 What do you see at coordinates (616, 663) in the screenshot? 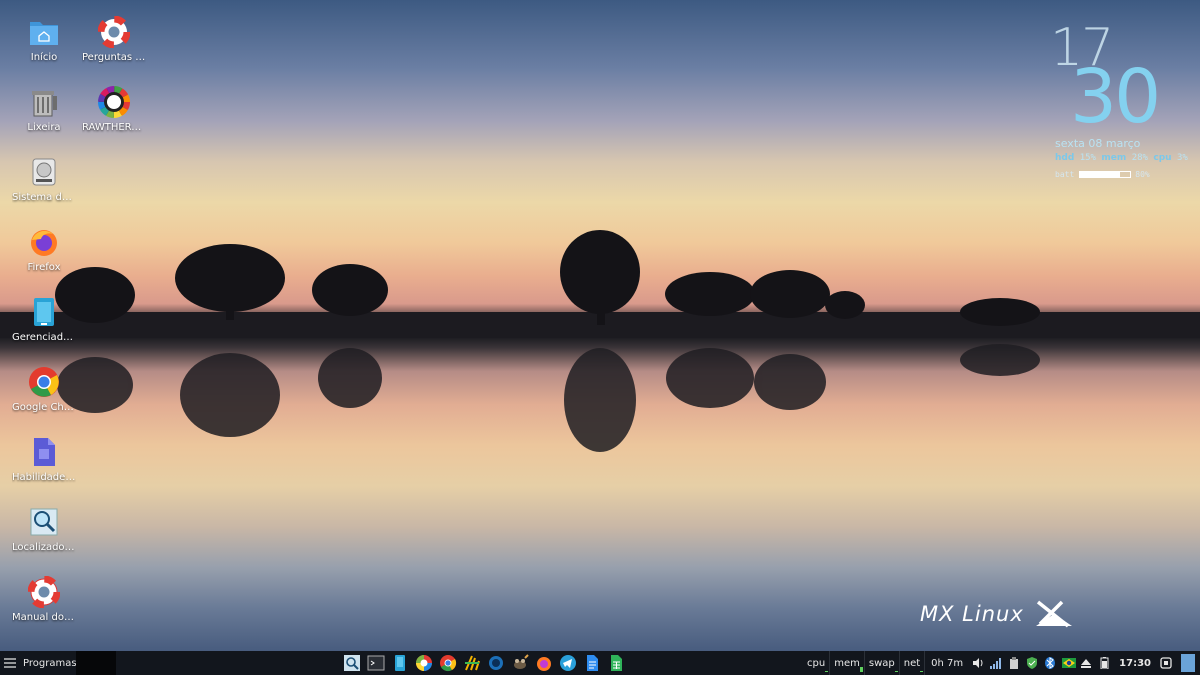
I see `spreadsheet-icon` at bounding box center [616, 663].